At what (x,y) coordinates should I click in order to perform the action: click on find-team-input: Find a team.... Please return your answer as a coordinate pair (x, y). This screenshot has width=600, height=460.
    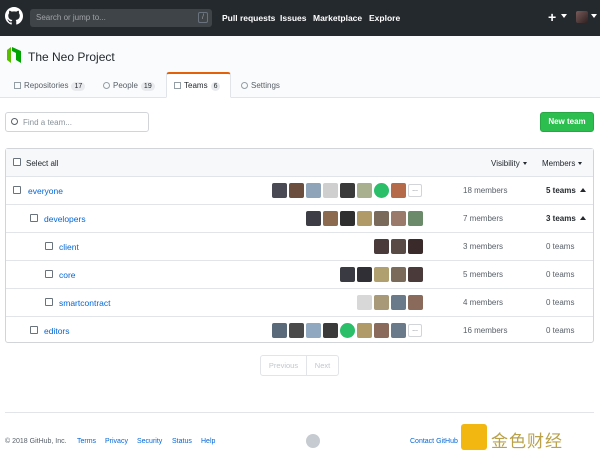
    Looking at the image, I should click on (77, 122).